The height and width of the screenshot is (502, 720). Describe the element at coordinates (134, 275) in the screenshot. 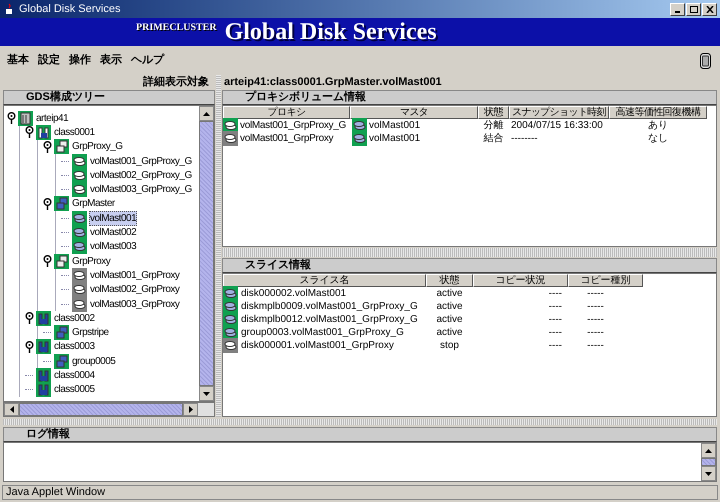

I see `tree-node: volMast001_GrpProxy` at that location.